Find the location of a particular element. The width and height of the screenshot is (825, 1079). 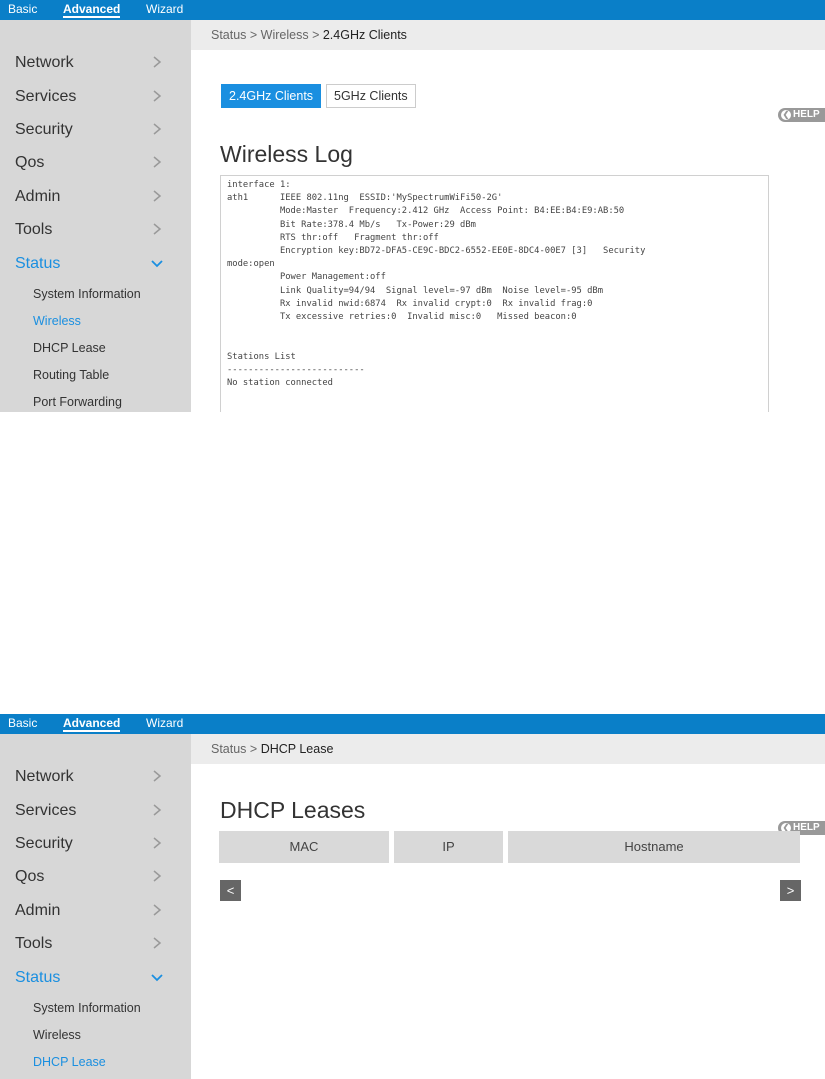

subitem-port-forwarding: Port Forwarding is located at coordinates (77, 402).